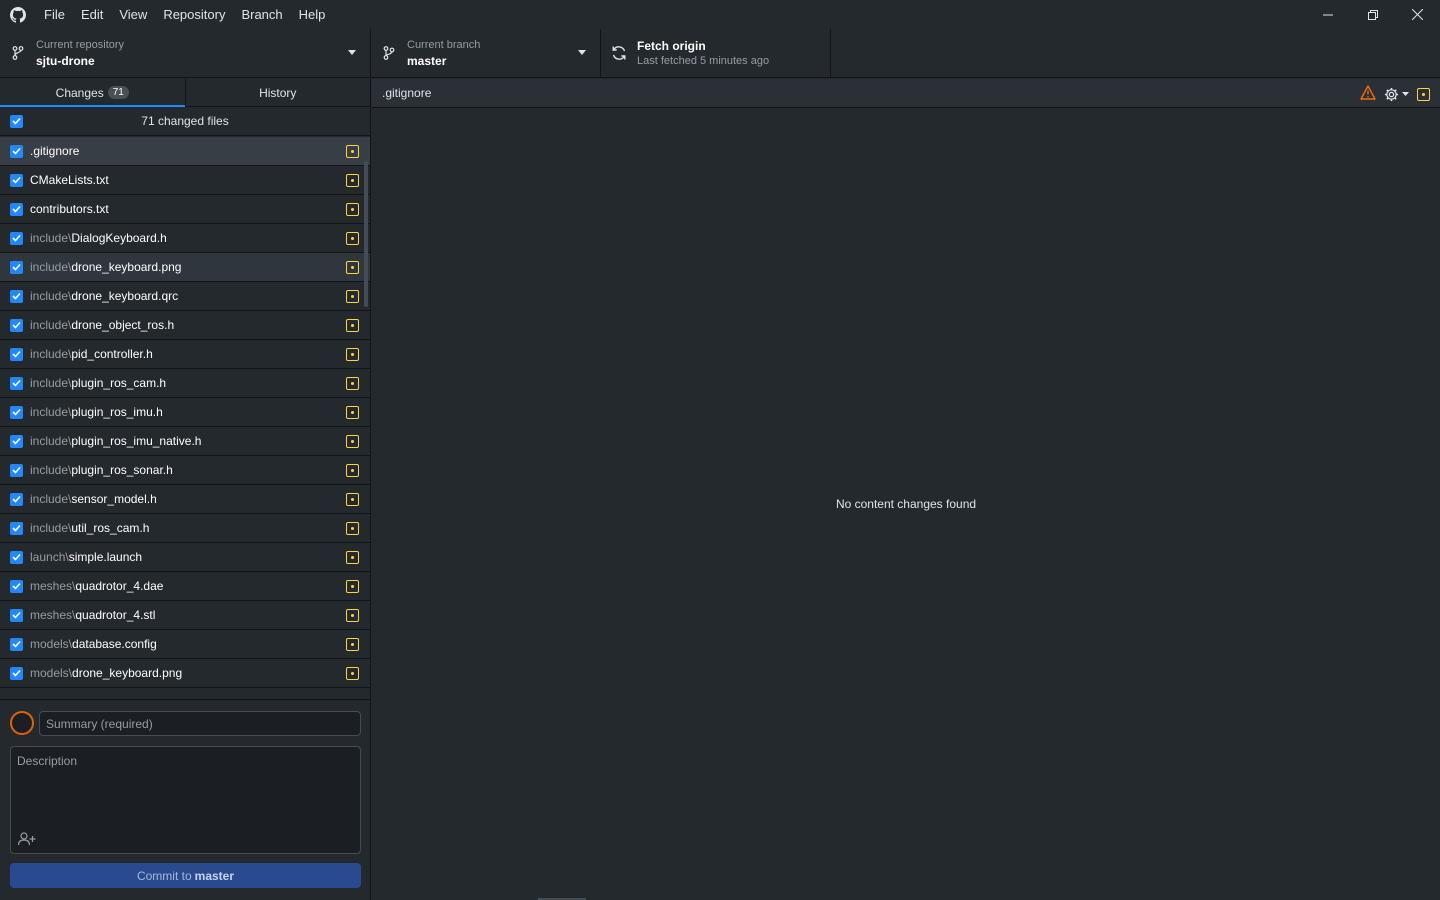 The height and width of the screenshot is (900, 1440). Describe the element at coordinates (98, 238) in the screenshot. I see `file-path: include\DialogKeyboard.h` at that location.